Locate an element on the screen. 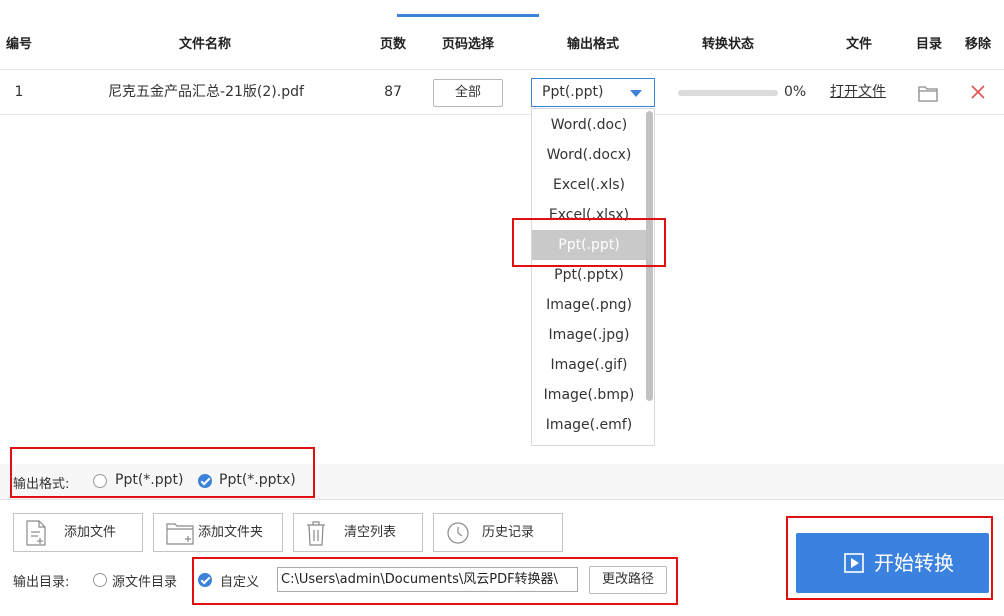  header-remove: 移除 is located at coordinates (977, 44).